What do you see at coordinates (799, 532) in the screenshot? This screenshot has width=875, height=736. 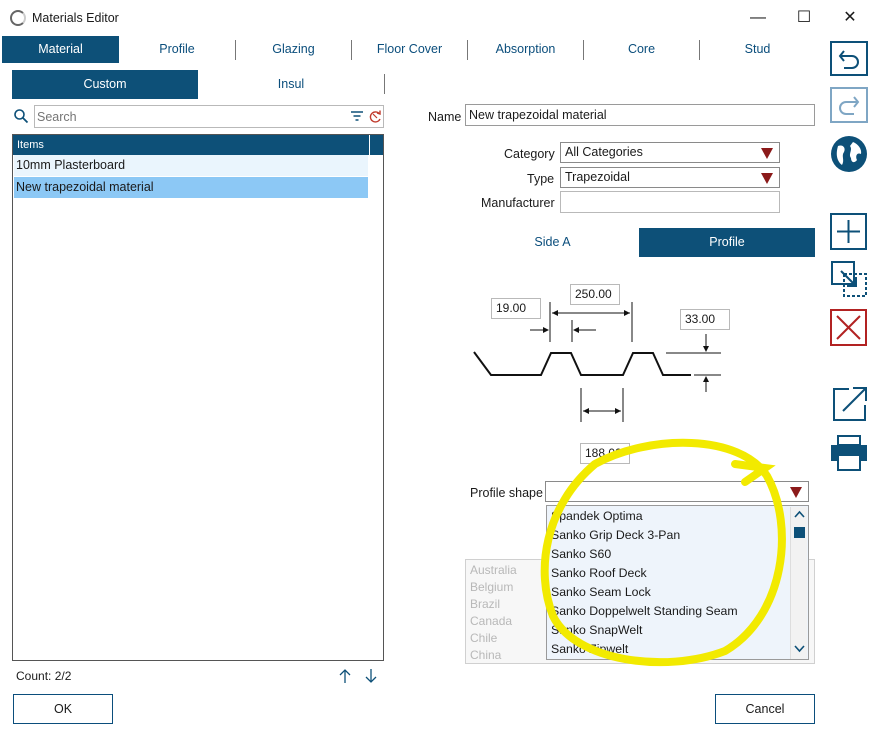 I see `scrollbar-thumb` at bounding box center [799, 532].